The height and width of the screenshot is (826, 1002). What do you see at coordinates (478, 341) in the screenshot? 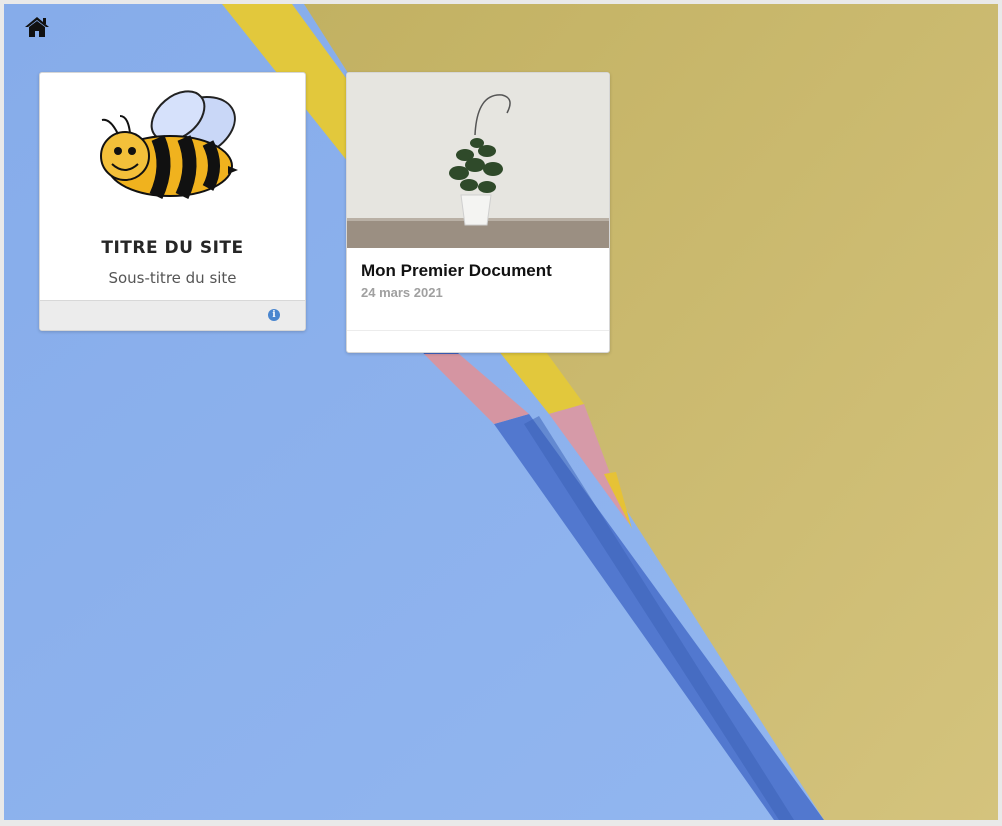
I see `document-card-footer` at bounding box center [478, 341].